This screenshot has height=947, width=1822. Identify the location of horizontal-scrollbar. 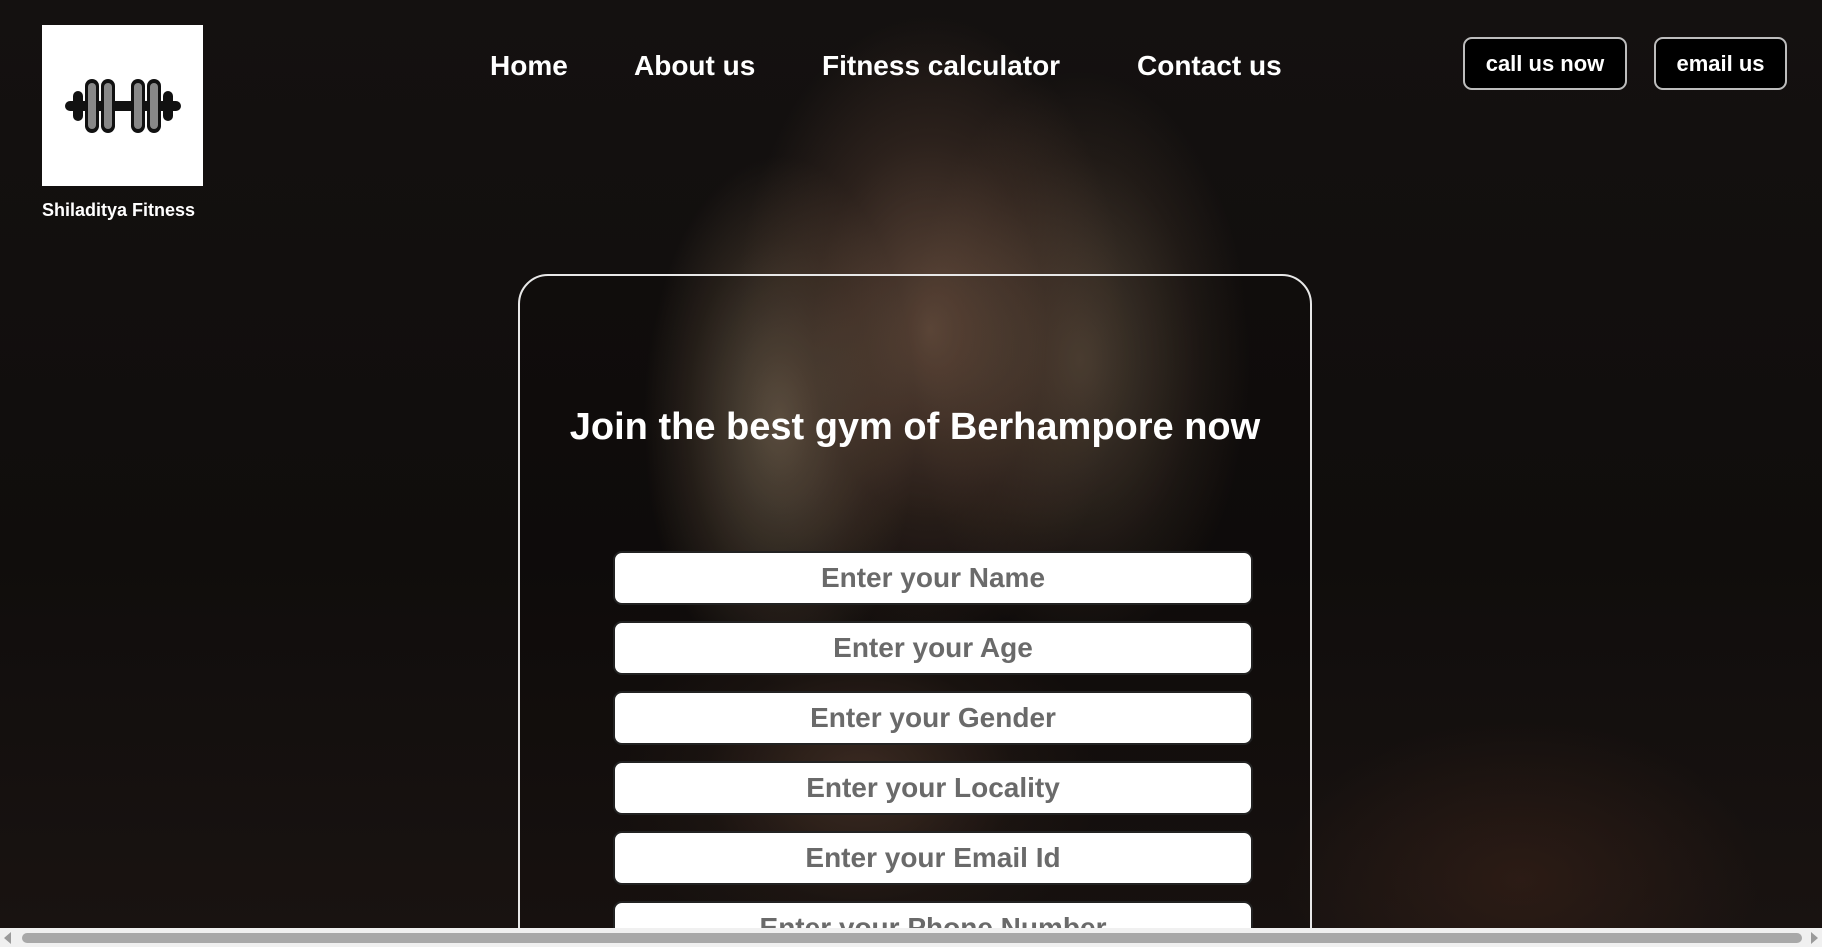
(911, 937).